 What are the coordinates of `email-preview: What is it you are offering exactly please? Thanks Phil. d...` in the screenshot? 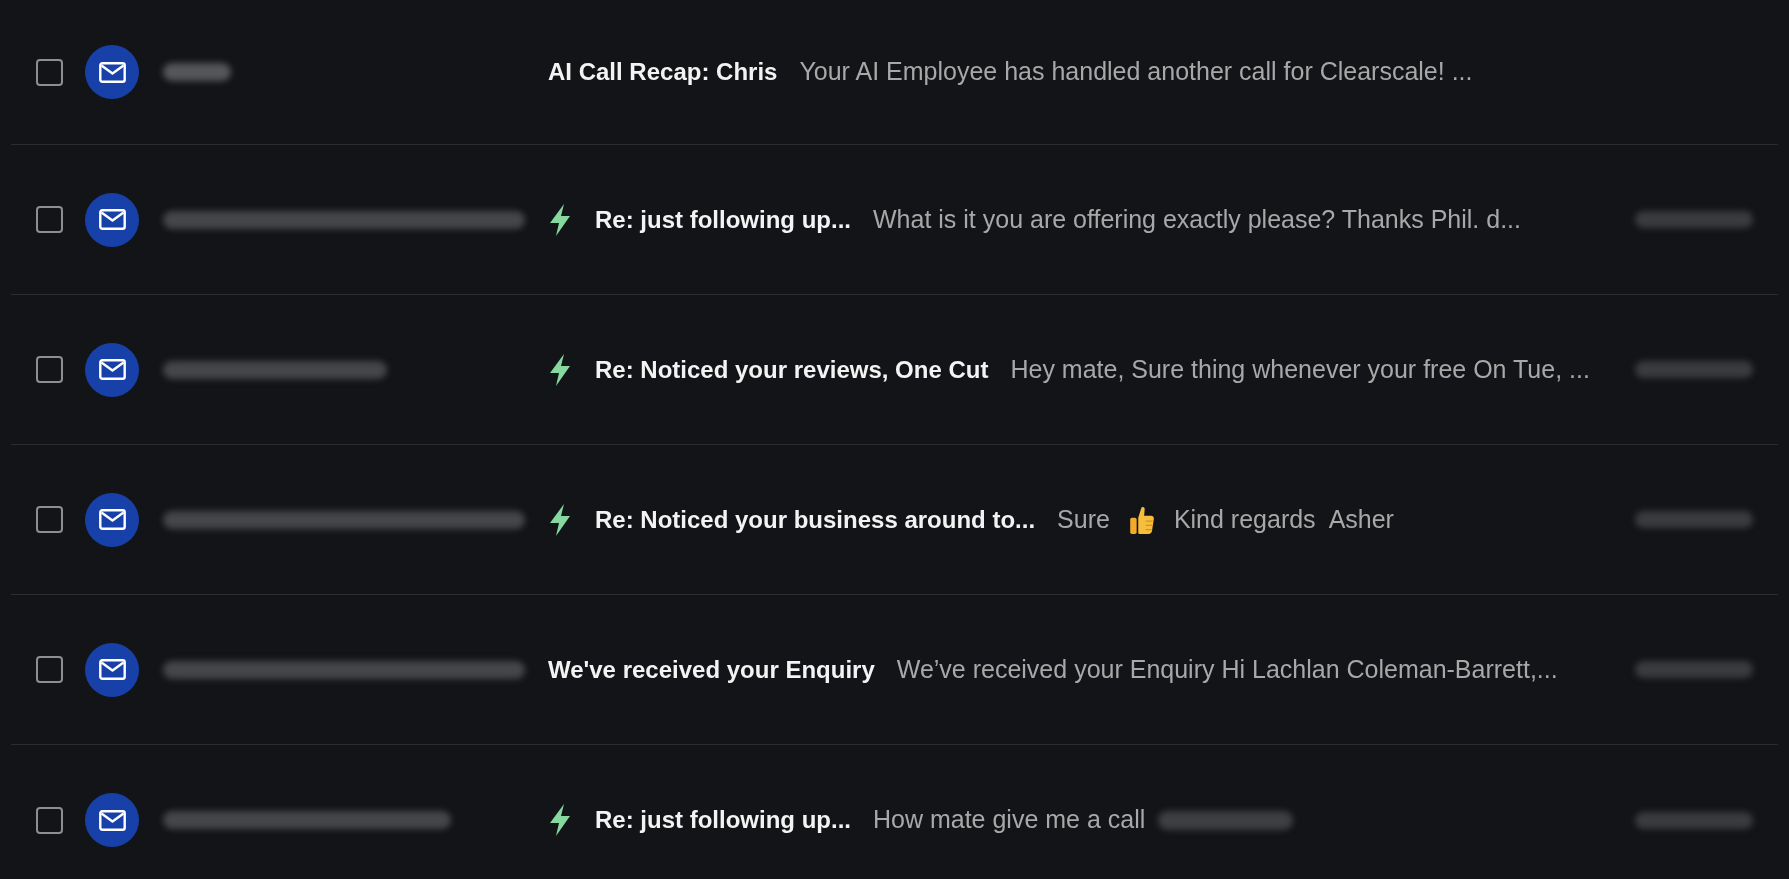 It's located at (1197, 219).